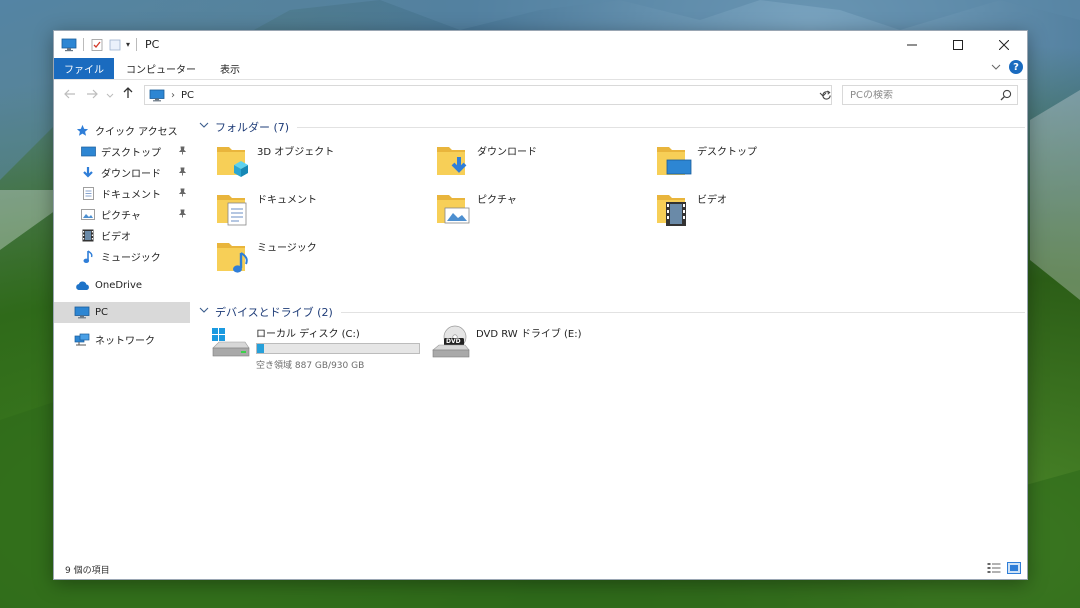 The width and height of the screenshot is (1080, 608). What do you see at coordinates (287, 200) in the screenshot?
I see `folder-label: ドキュメント` at bounding box center [287, 200].